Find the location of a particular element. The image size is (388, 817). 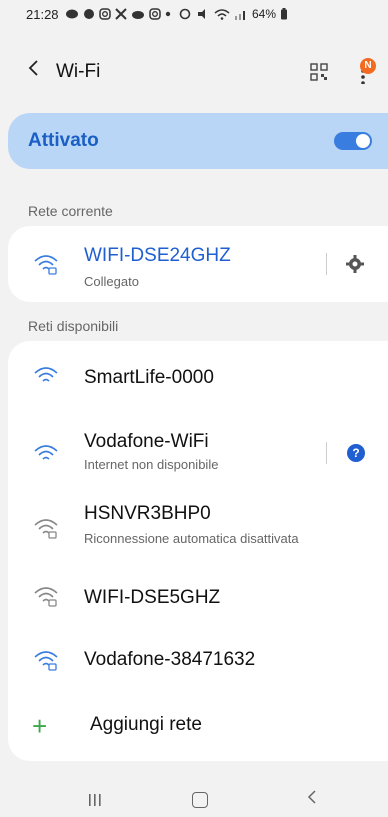

notification-badge: N is located at coordinates (368, 66).